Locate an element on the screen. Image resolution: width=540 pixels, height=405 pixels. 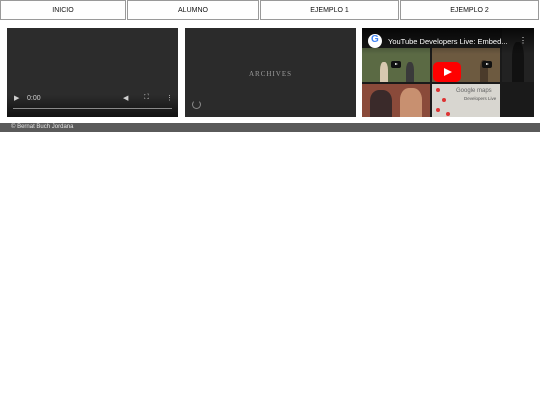
video-thumbnail is located at coordinates (396, 100).